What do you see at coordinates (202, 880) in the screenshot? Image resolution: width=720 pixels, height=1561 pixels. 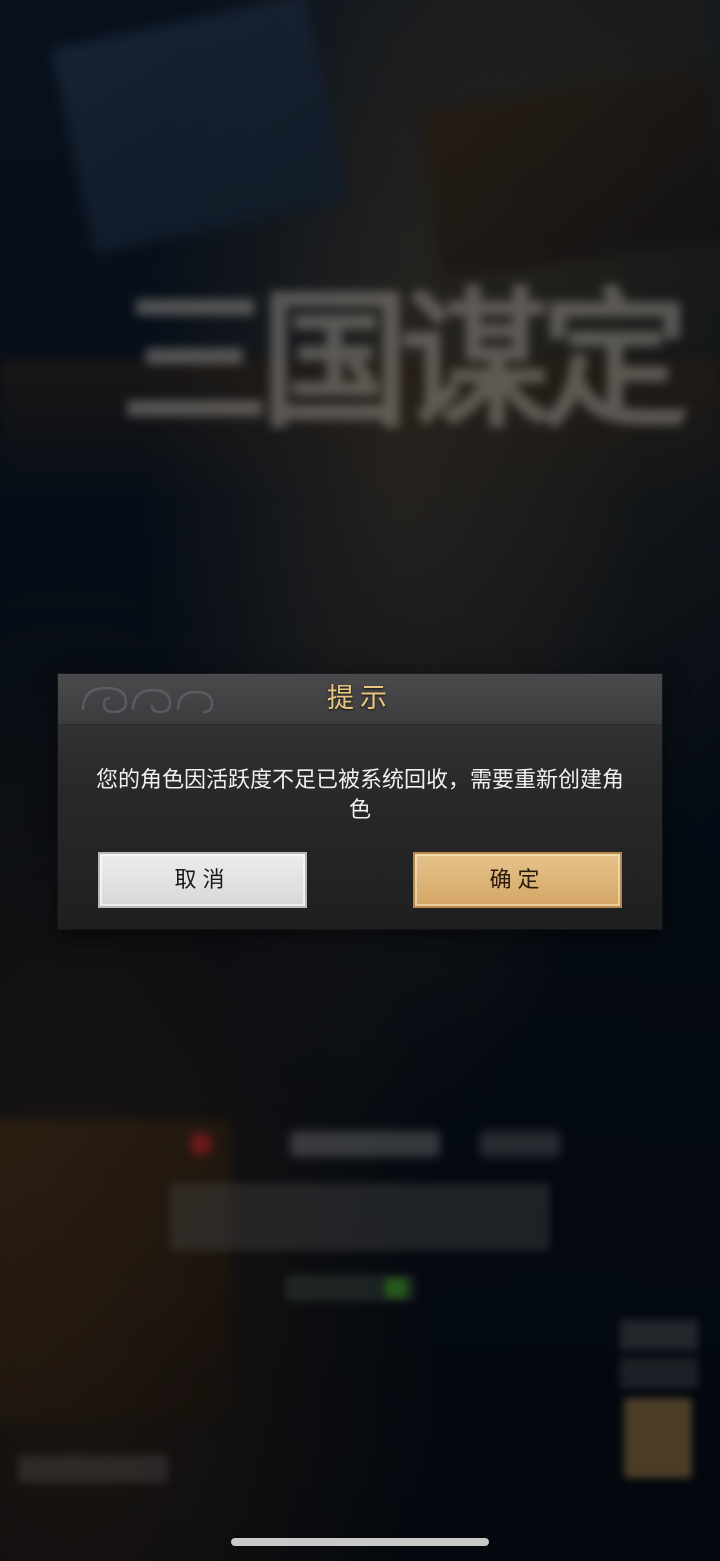 I see `cancel-button: 取消` at bounding box center [202, 880].